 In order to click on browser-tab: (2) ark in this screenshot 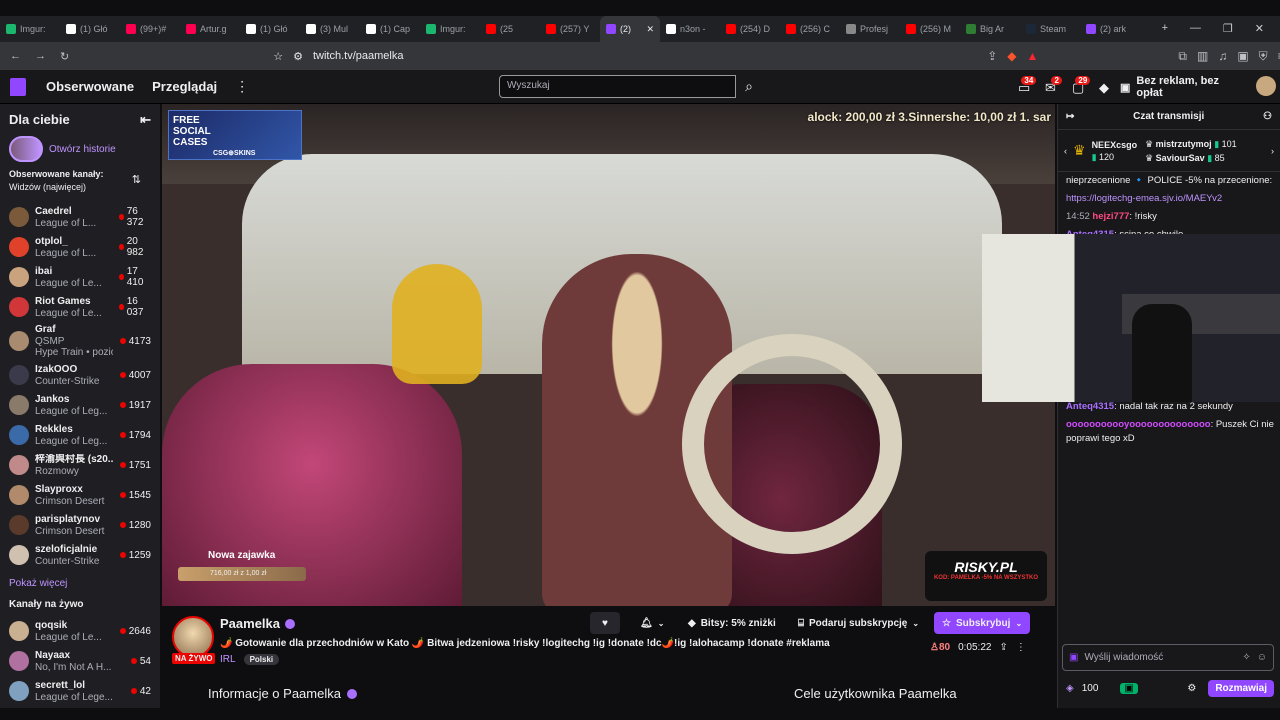, I will do `click(1110, 29)`.